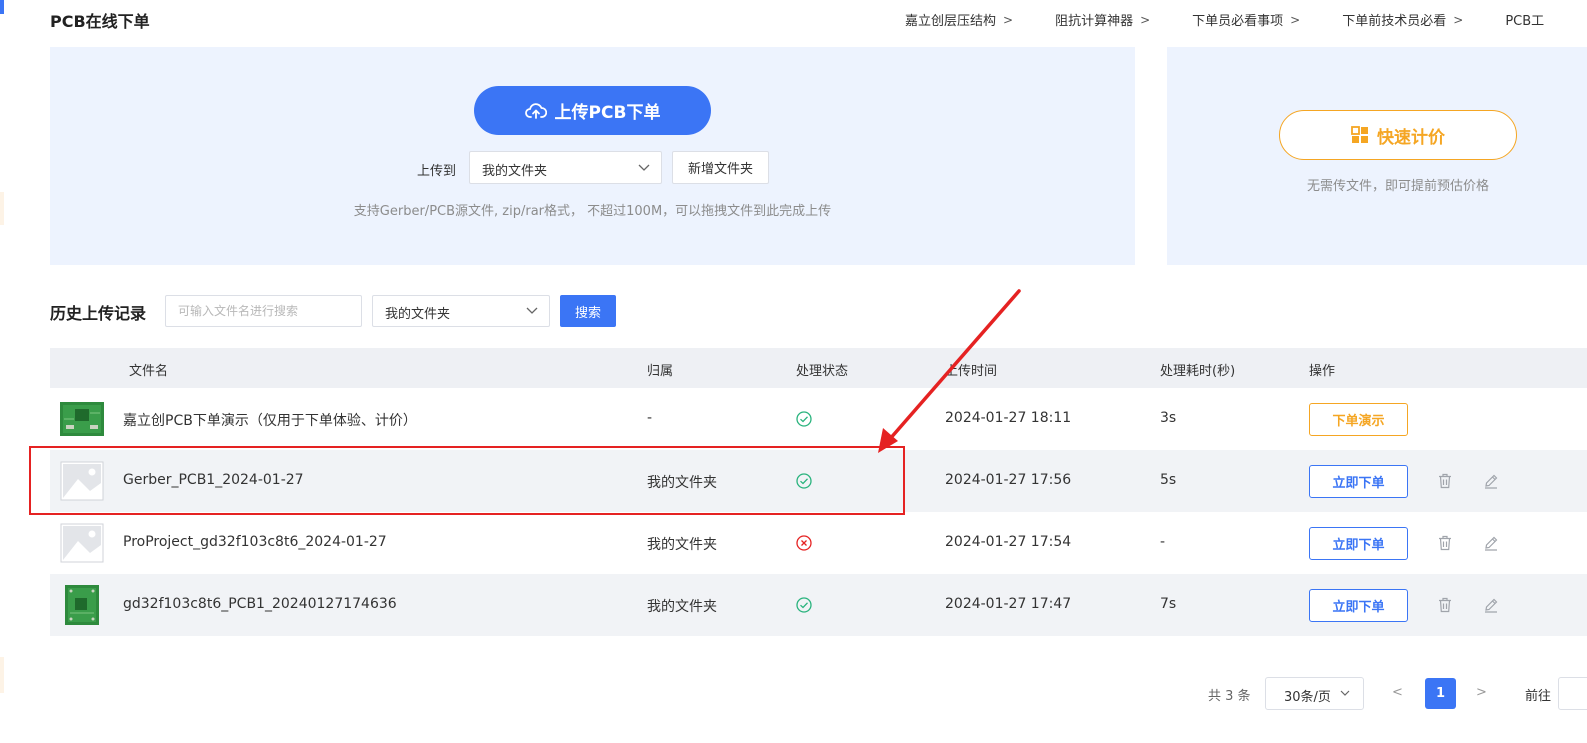 The height and width of the screenshot is (743, 1587). I want to click on link-label: 下单员必看事项, so click(1238, 21).